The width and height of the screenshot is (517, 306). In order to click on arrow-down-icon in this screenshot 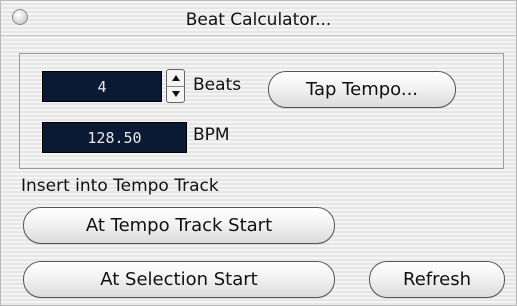, I will do `click(175, 94)`.